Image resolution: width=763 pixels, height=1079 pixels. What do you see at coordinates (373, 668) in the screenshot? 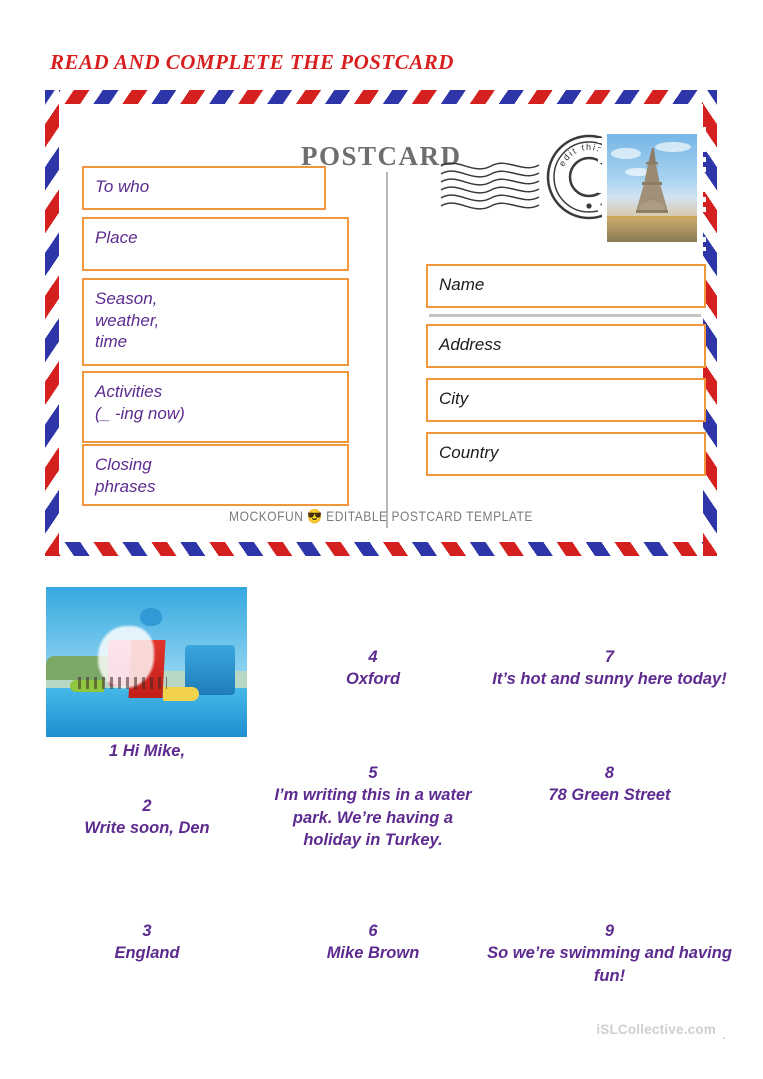
I see `exercise-item-4: 4 Oxford` at bounding box center [373, 668].